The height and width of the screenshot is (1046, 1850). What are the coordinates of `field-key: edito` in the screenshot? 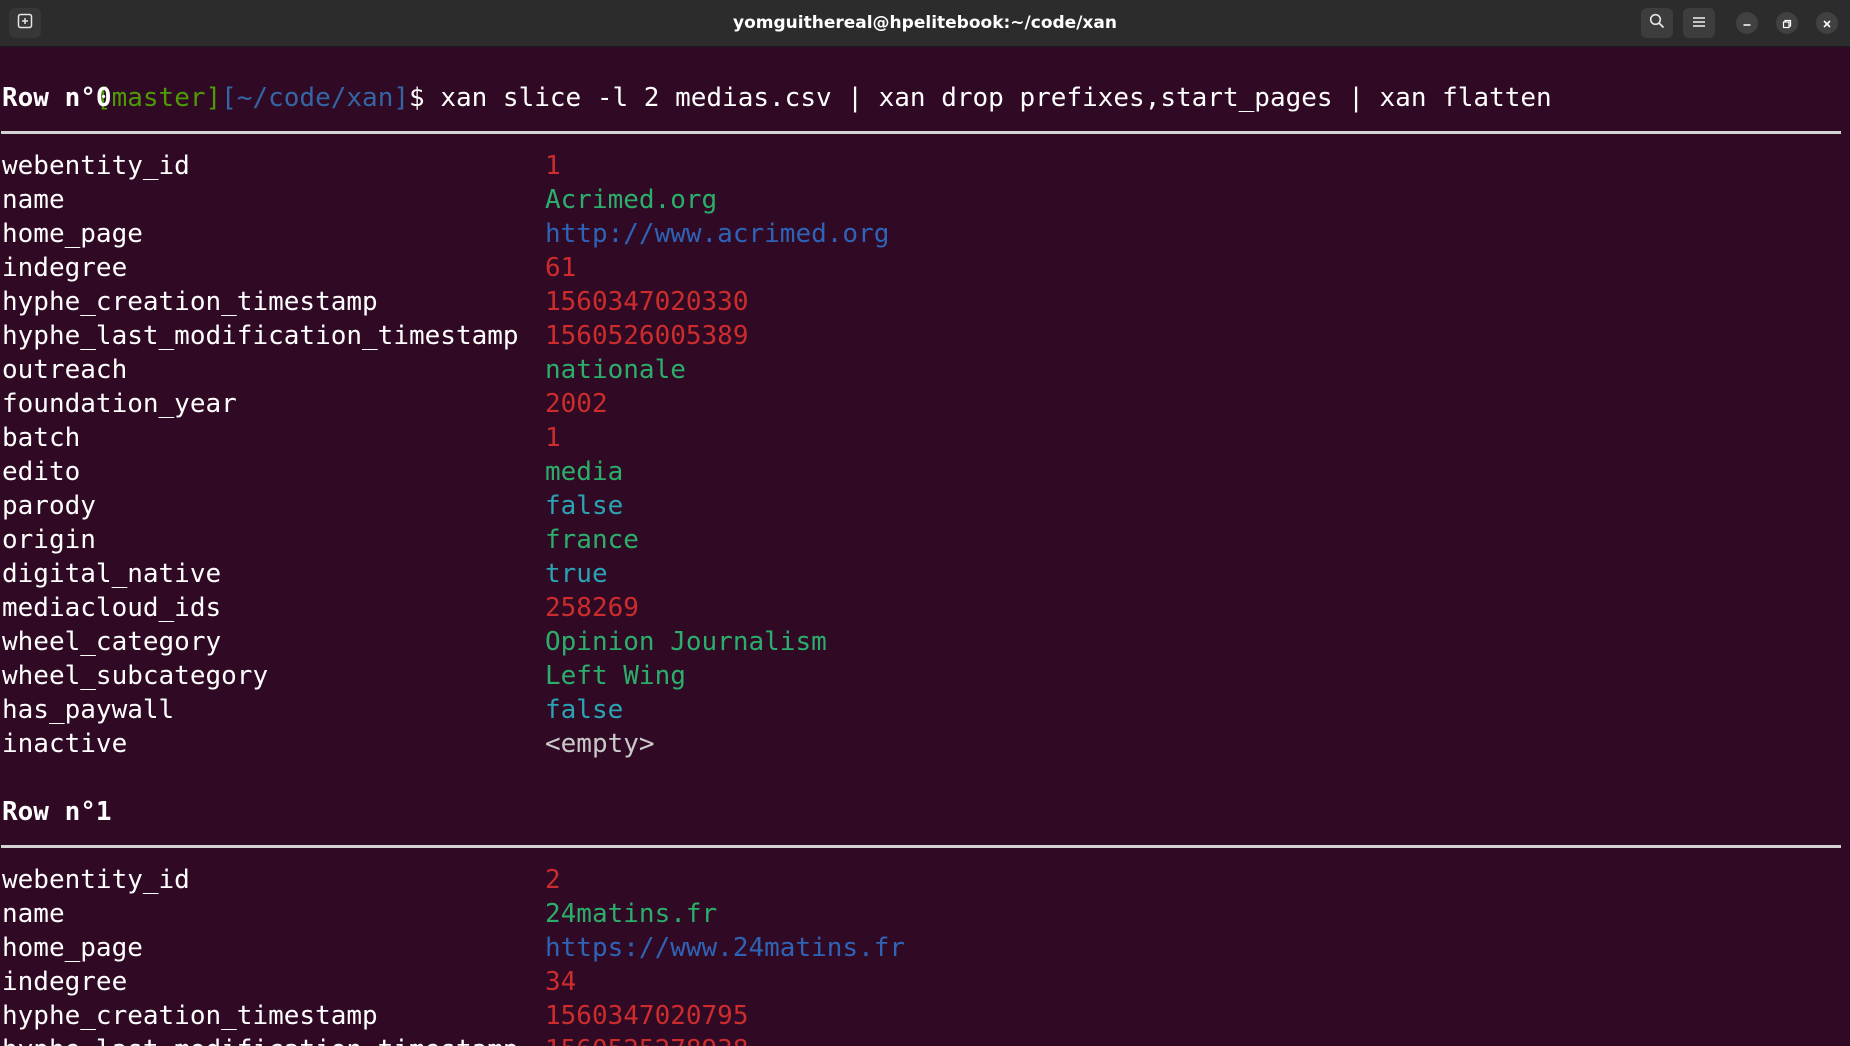 It's located at (41, 472).